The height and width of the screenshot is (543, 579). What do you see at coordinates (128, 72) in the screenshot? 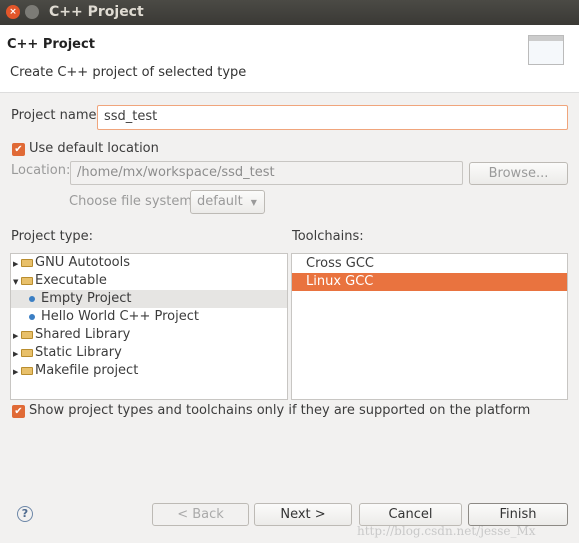
I see `page-description: Create C++ project of selected type` at bounding box center [128, 72].